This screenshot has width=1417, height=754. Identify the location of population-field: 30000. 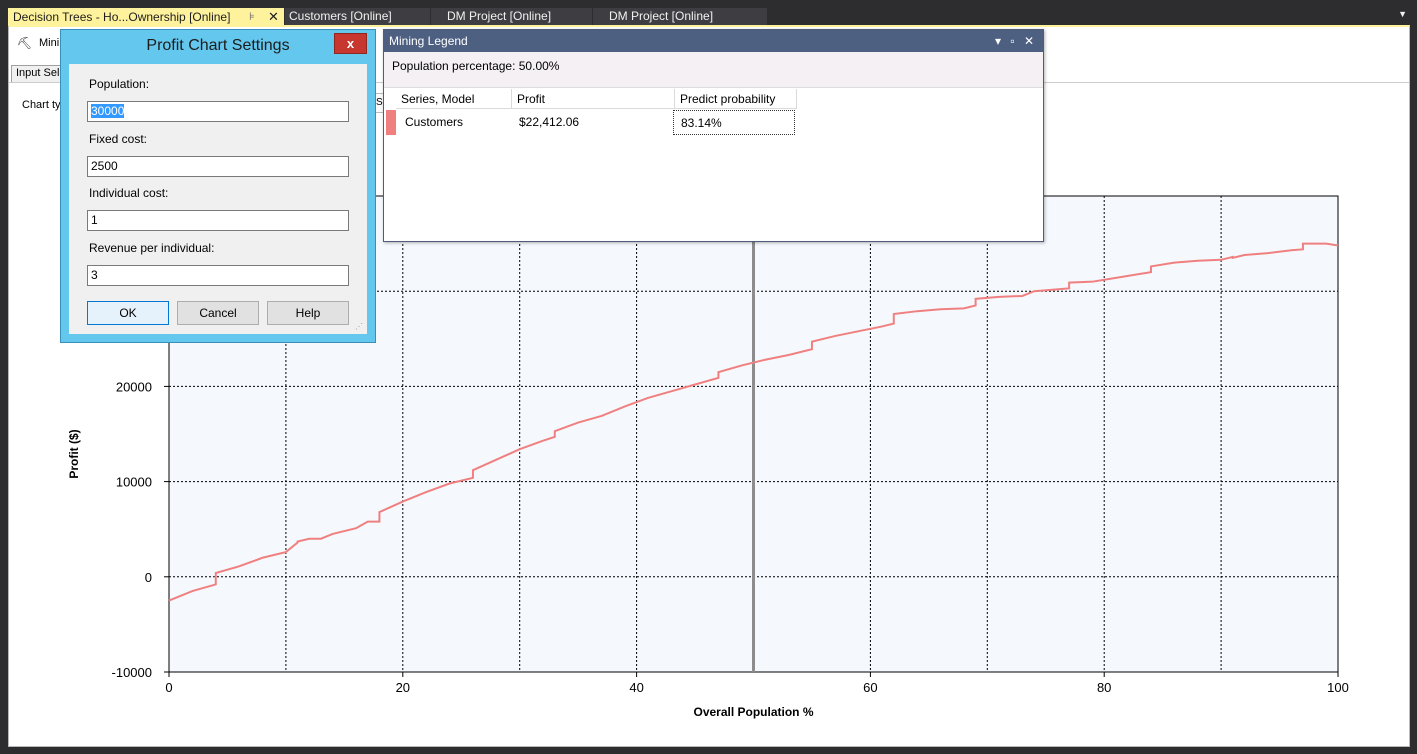
(218, 111).